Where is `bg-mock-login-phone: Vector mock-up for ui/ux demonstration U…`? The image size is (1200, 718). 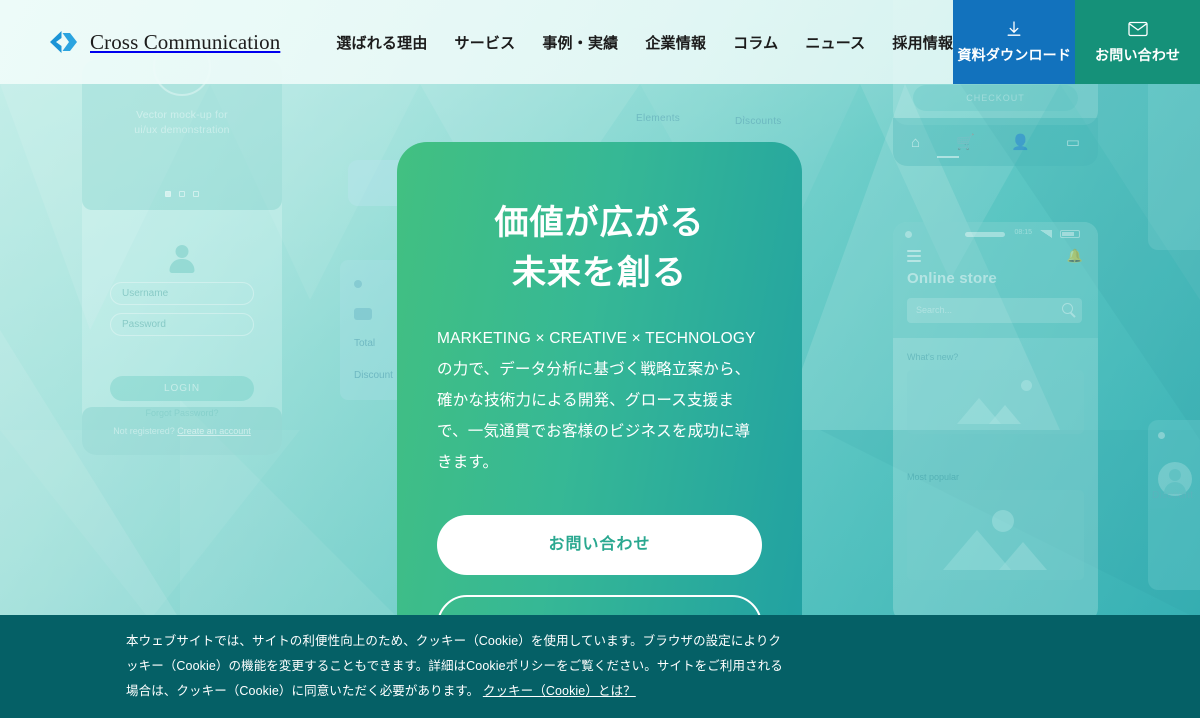 bg-mock-login-phone: Vector mock-up for ui/ux demonstration U… is located at coordinates (182, 246).